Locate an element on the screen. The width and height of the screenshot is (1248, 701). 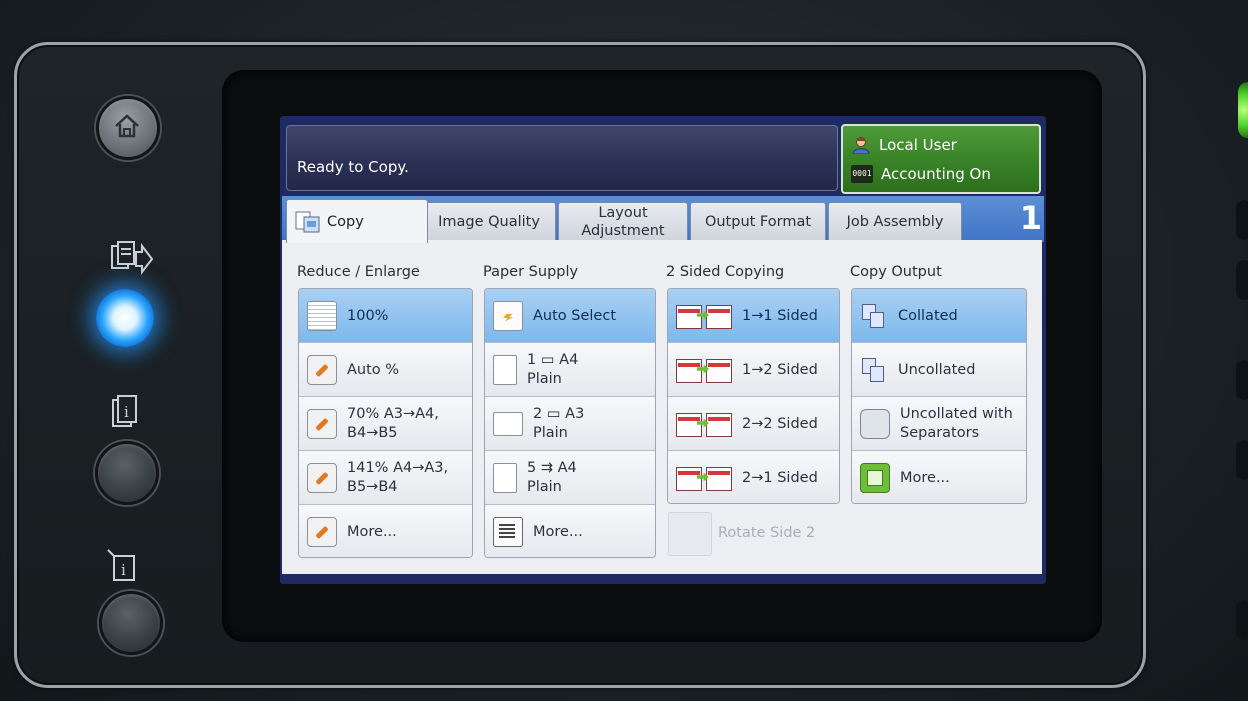
option-label: Collated is located at coordinates (928, 315).